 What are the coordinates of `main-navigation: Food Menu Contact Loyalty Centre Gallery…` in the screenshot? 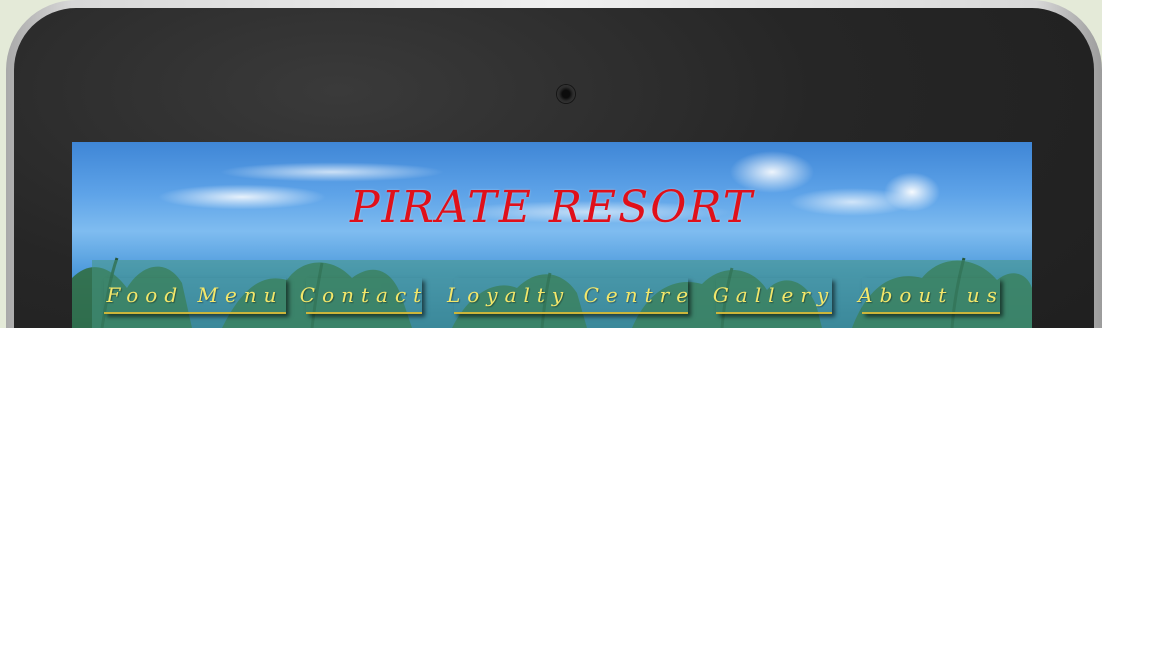 It's located at (562, 294).